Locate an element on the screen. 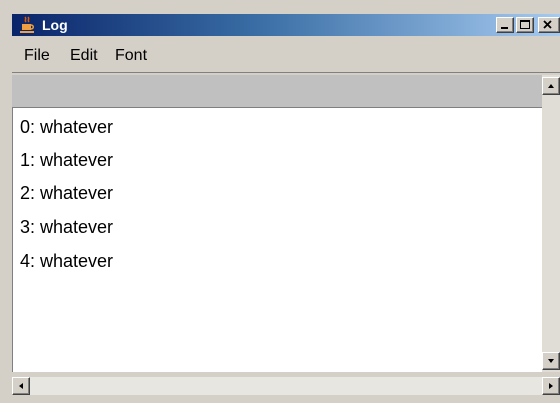  close-icon is located at coordinates (547, 24).